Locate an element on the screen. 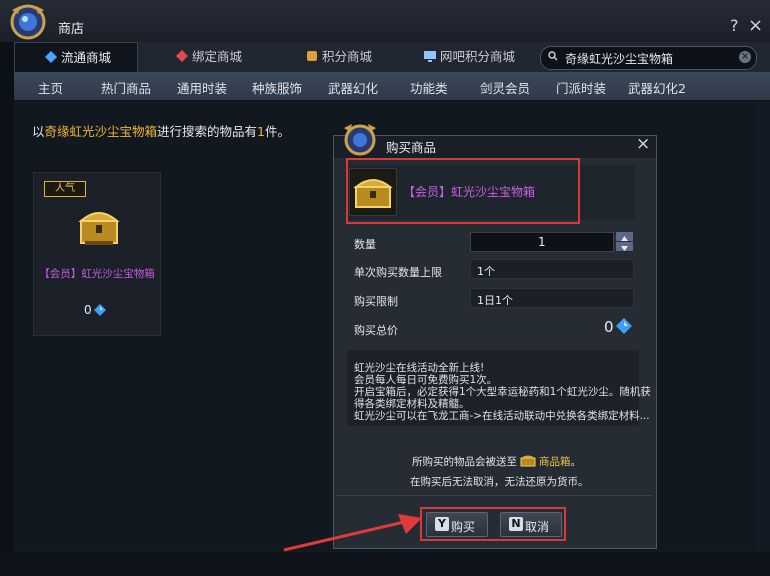 The height and width of the screenshot is (576, 770). tab-netcafe-mall: 网吧积分商城 is located at coordinates (469, 57).